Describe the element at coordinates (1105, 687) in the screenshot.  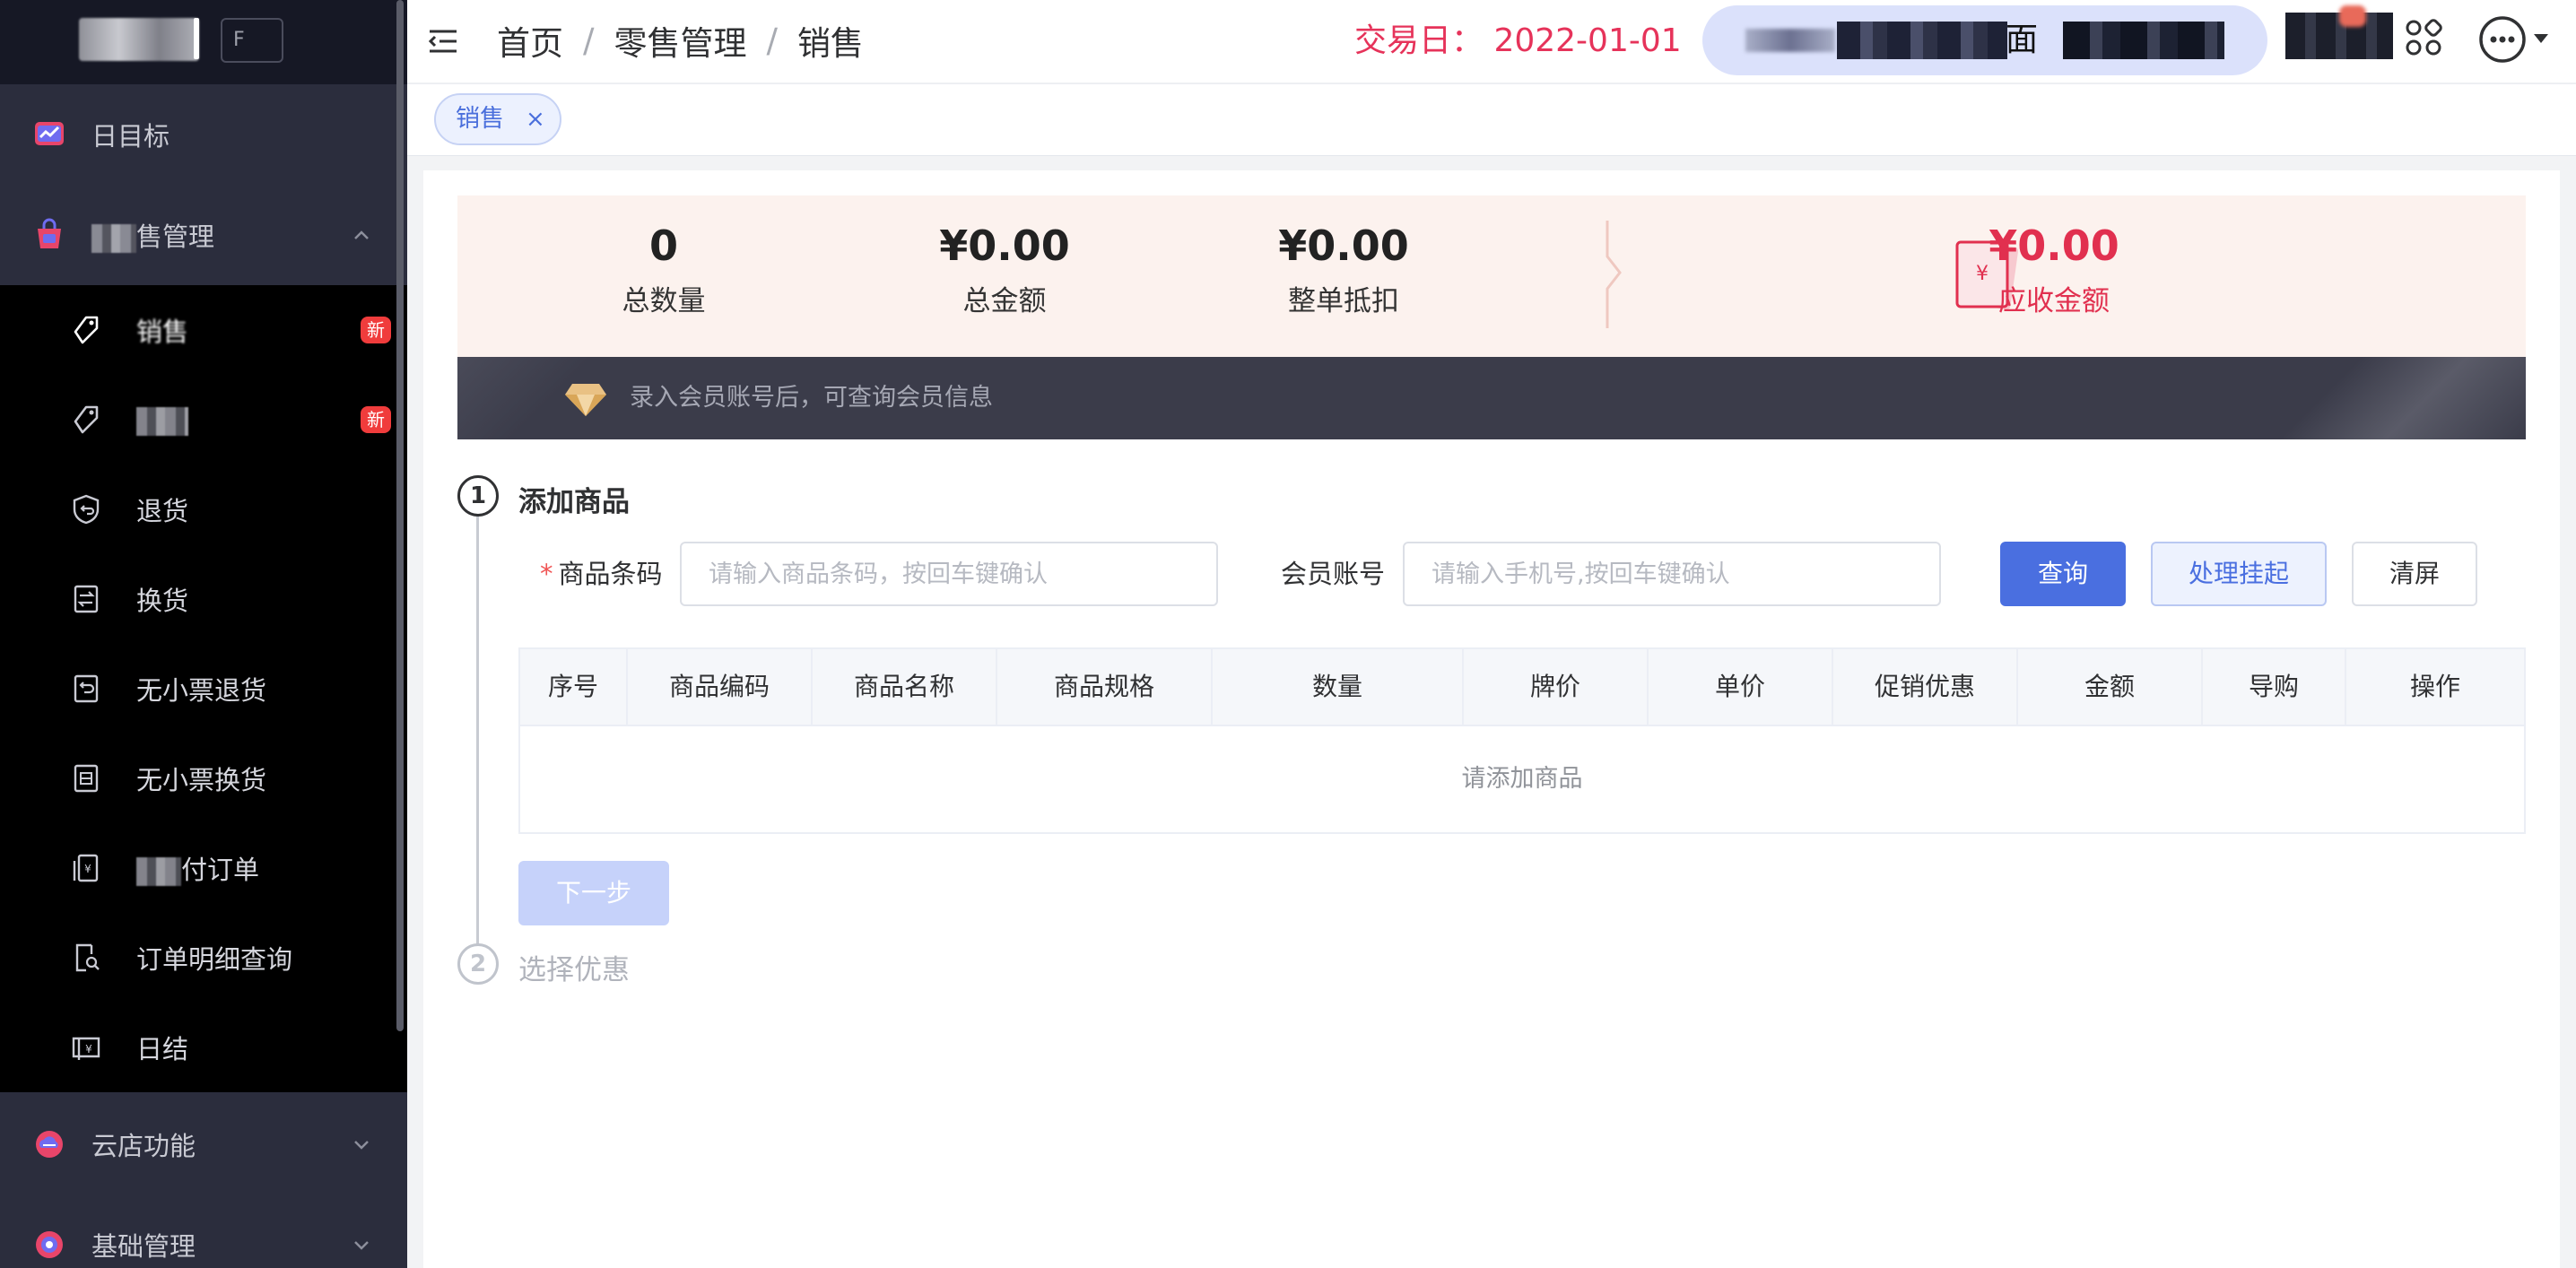
I see `column-header: 商品规格` at that location.